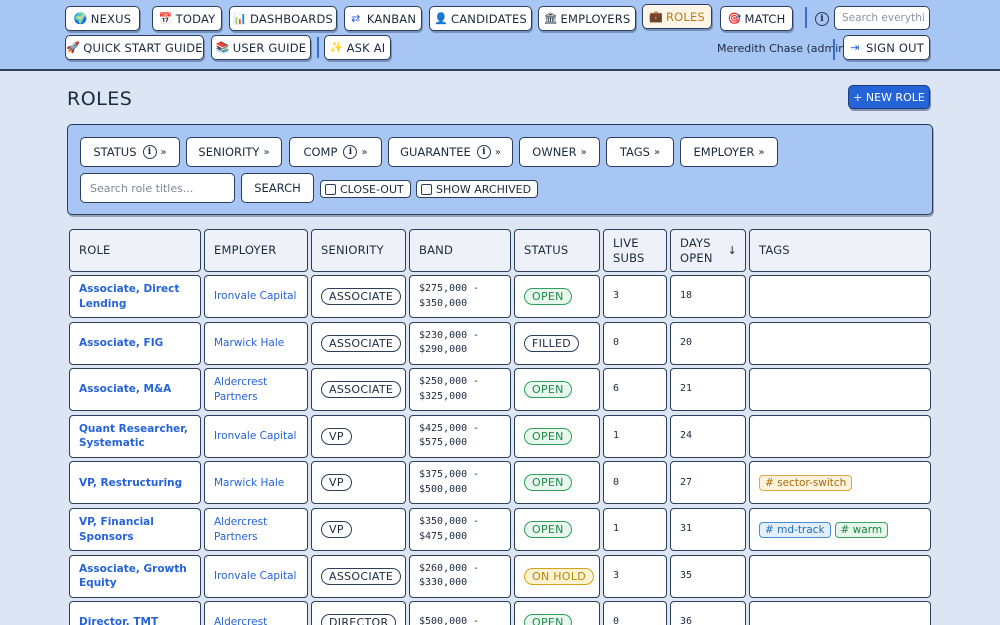 Image resolution: width=1000 pixels, height=625 pixels. I want to click on col-header-live-subs: LIVE SUBS, so click(635, 250).